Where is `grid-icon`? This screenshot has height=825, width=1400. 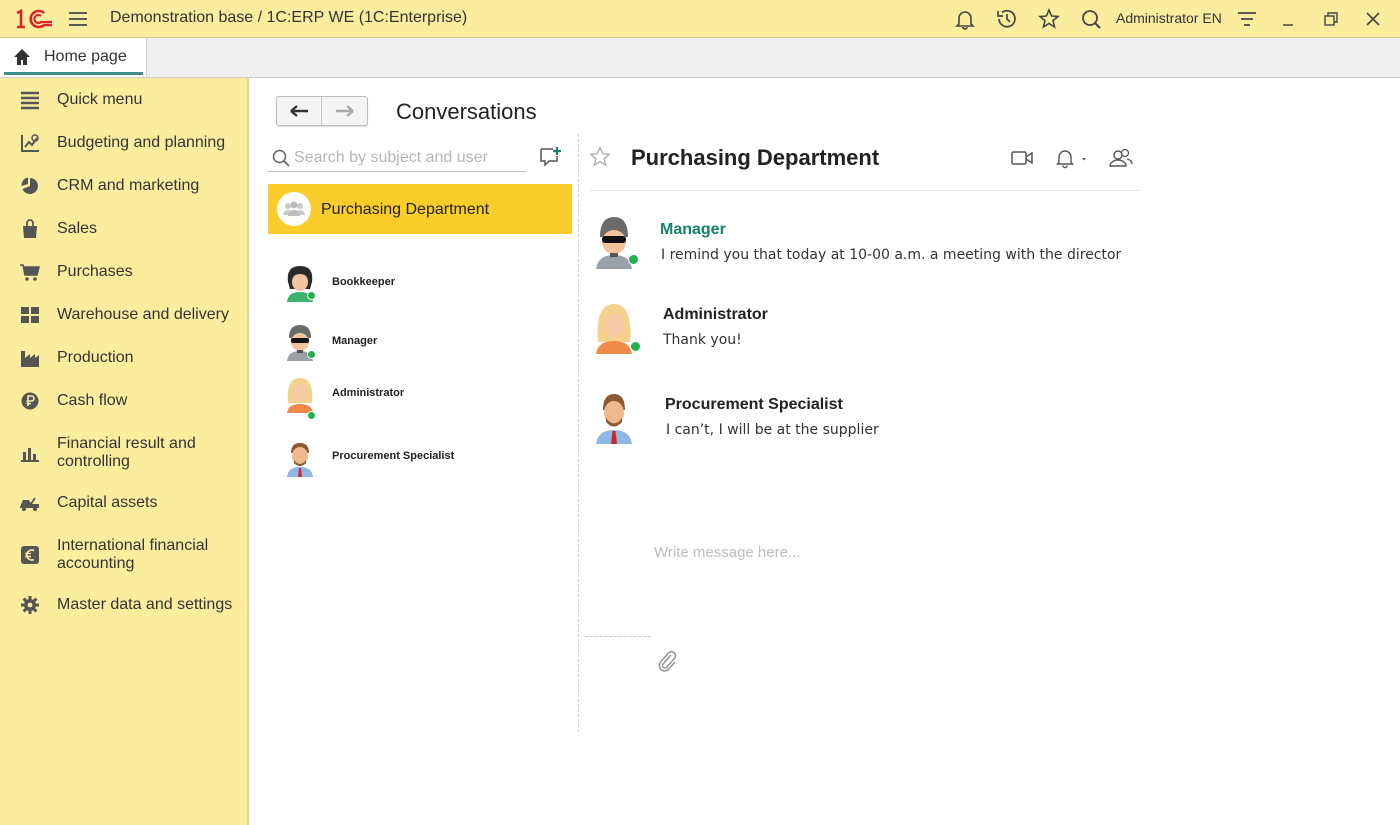 grid-icon is located at coordinates (30, 315).